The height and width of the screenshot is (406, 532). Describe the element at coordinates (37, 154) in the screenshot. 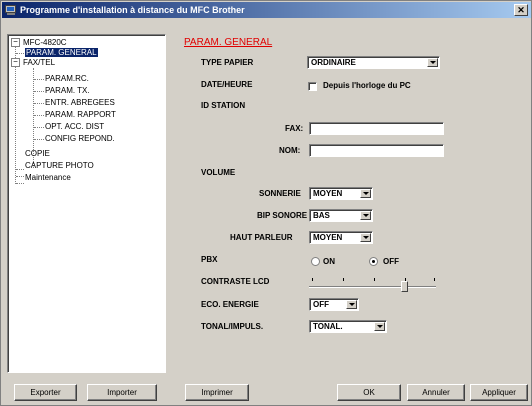

I see `tree-item-copie: COPIE` at that location.